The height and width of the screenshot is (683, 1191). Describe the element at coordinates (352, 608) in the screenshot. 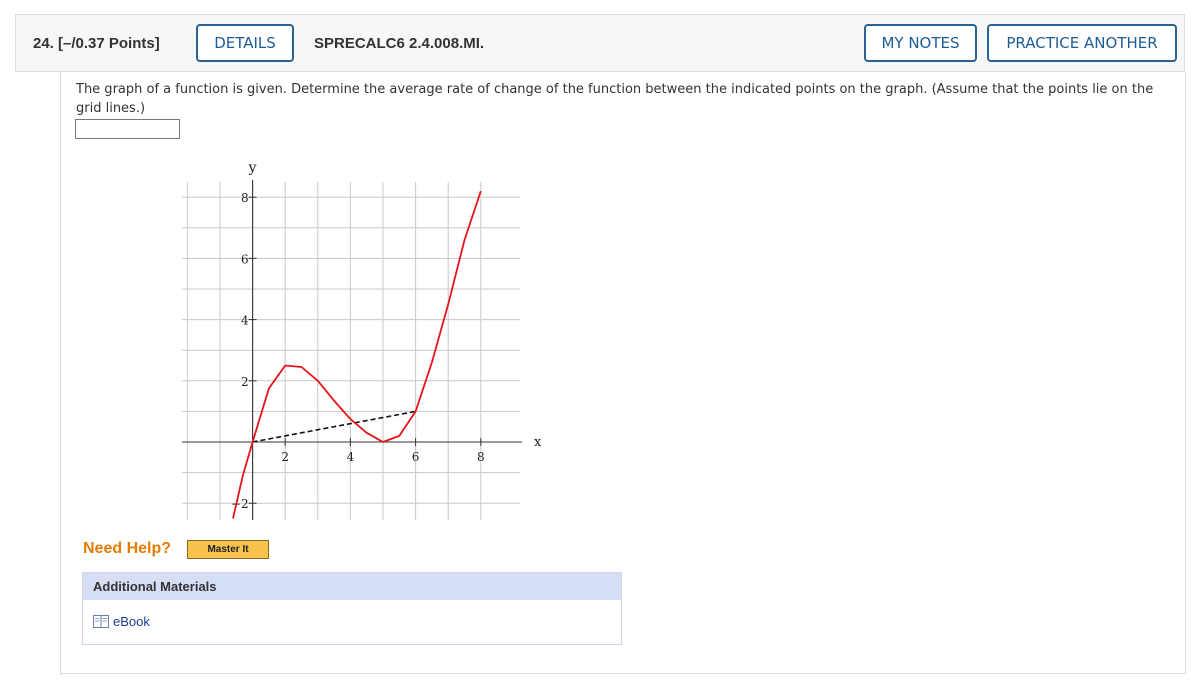

I see `additional-materials-panel: Additional Materials eBook` at that location.